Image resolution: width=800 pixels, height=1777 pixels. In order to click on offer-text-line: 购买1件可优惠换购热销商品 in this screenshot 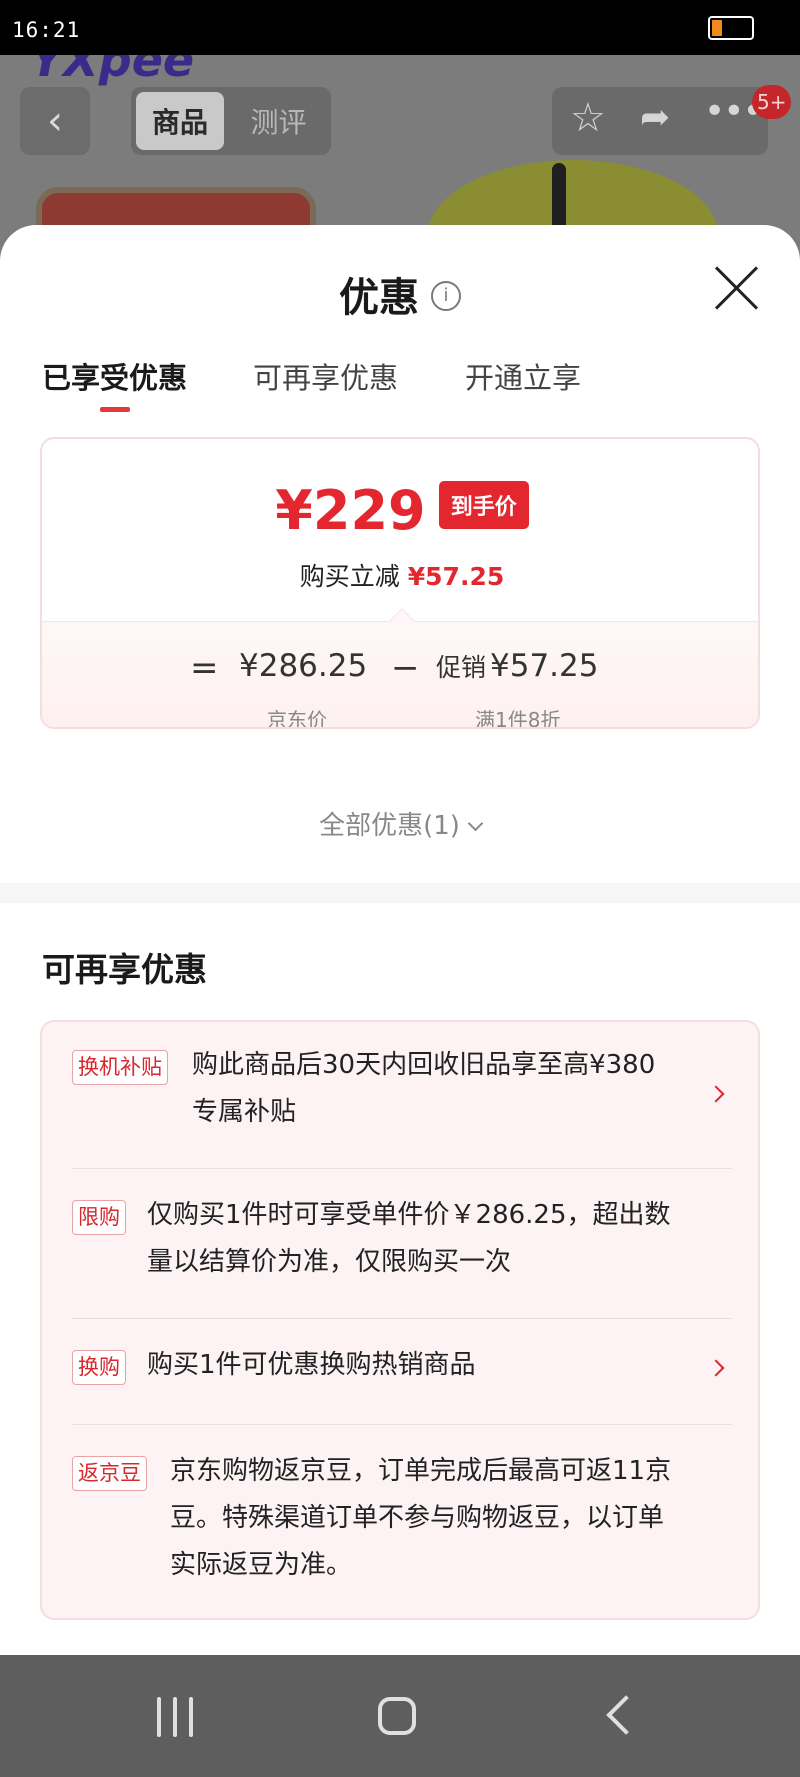, I will do `click(311, 1365)`.